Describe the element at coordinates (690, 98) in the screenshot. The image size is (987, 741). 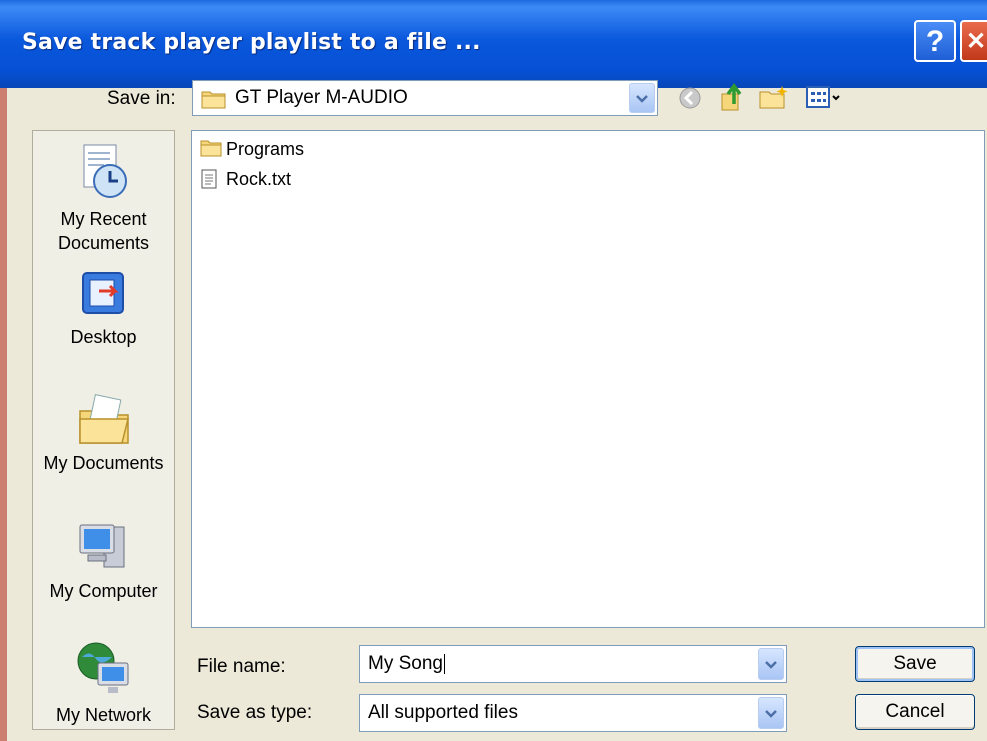
I see `back-icon` at that location.